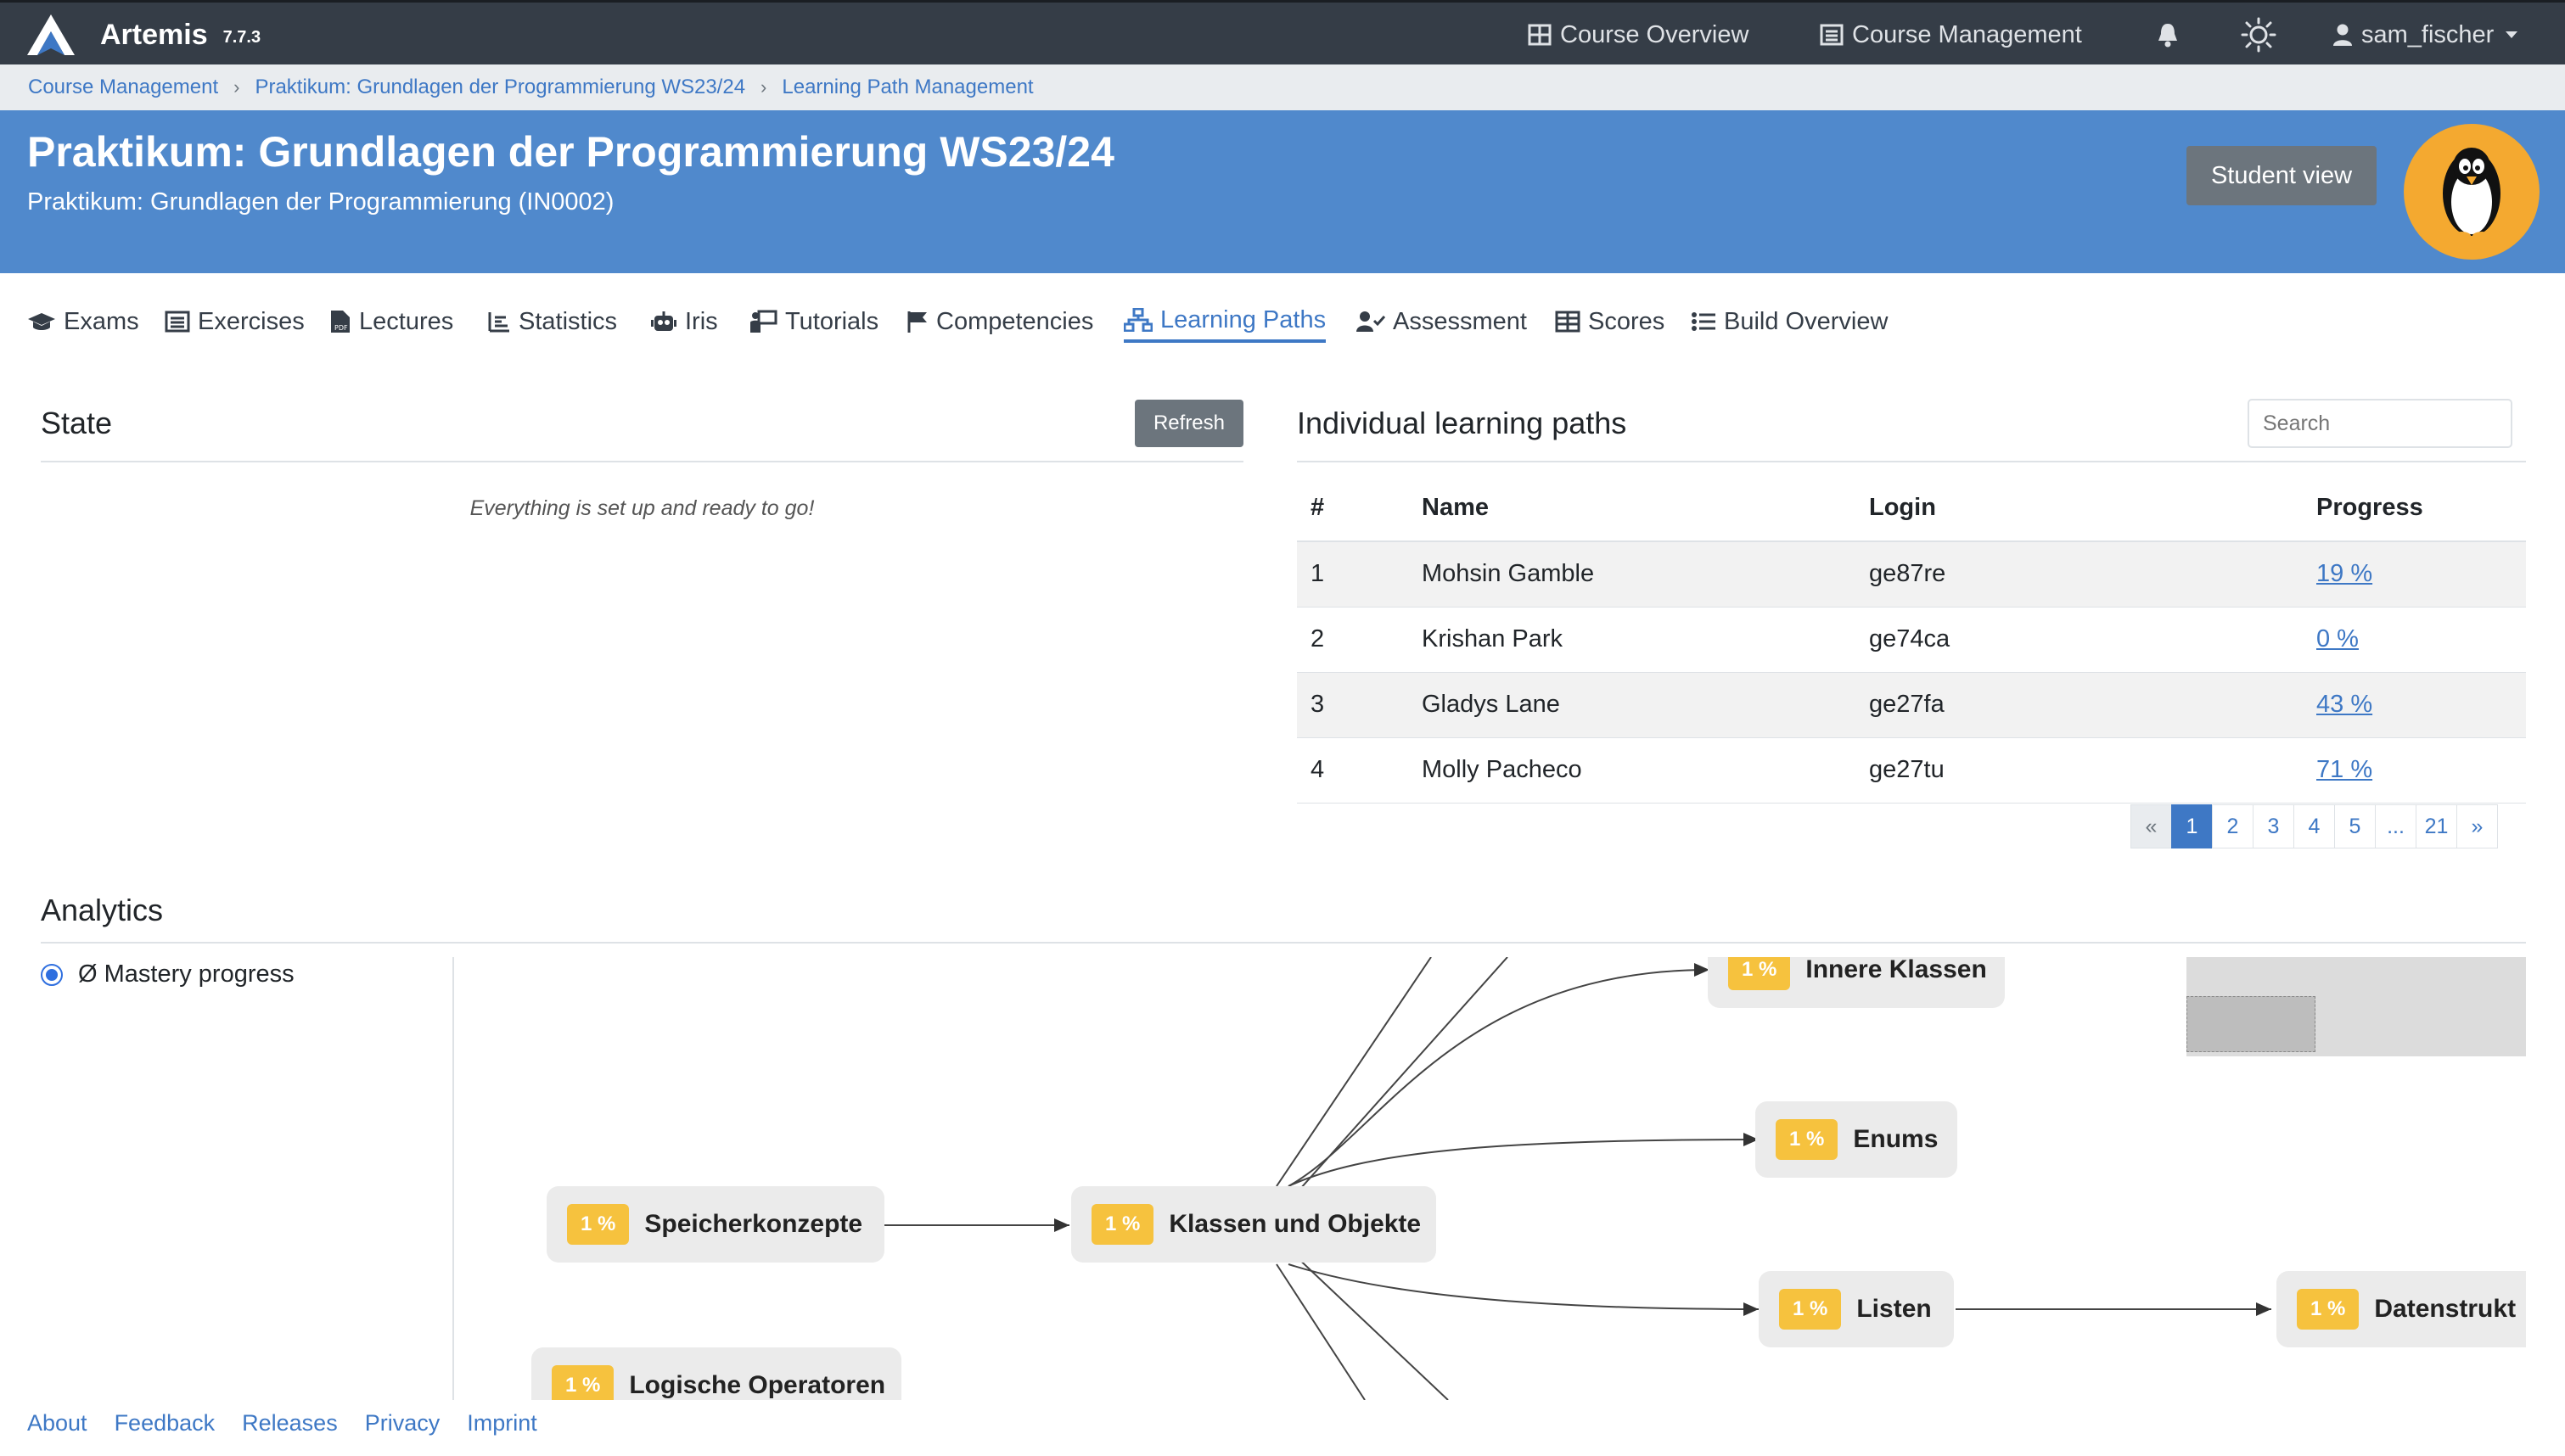 Image resolution: width=2565 pixels, height=1456 pixels. Describe the element at coordinates (2079, 771) in the screenshot. I see `row-login: ge27tu` at that location.